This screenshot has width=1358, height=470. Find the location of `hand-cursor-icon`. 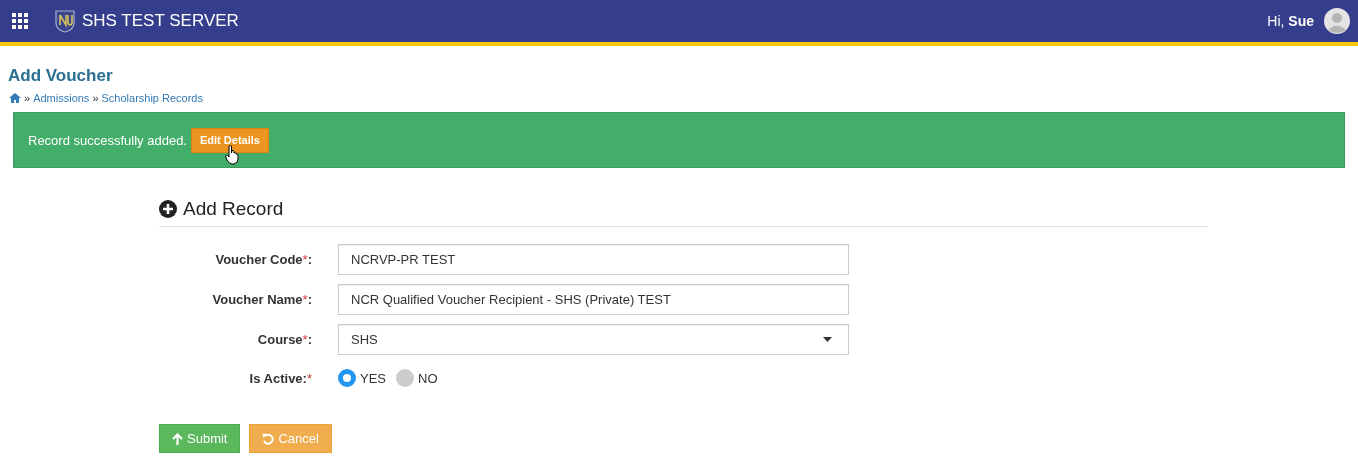

hand-cursor-icon is located at coordinates (233, 154).